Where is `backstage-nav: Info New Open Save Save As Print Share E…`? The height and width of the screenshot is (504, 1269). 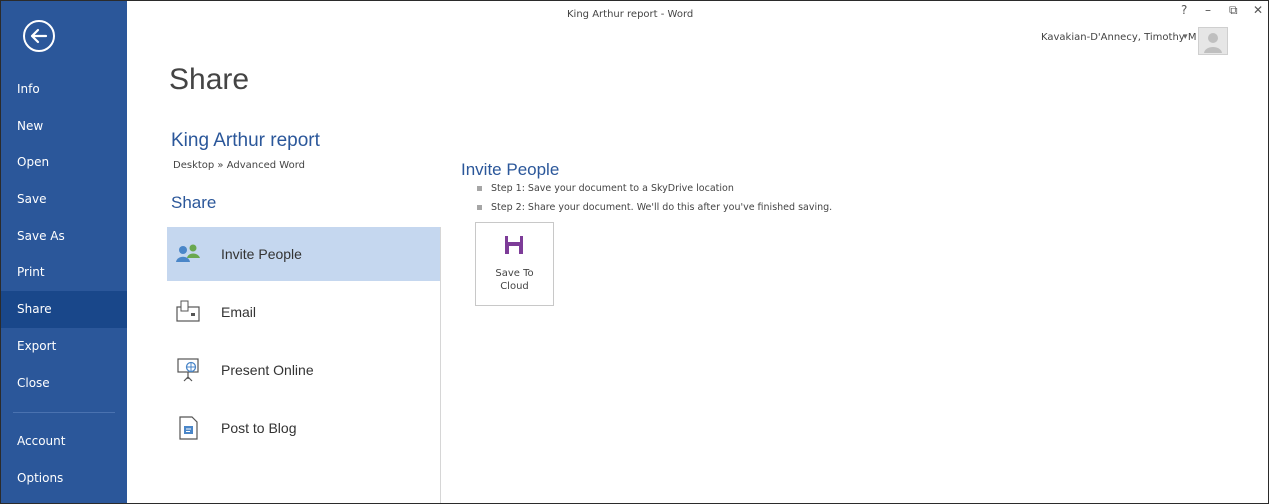 backstage-nav: Info New Open Save Save As Print Share E… is located at coordinates (64, 252).